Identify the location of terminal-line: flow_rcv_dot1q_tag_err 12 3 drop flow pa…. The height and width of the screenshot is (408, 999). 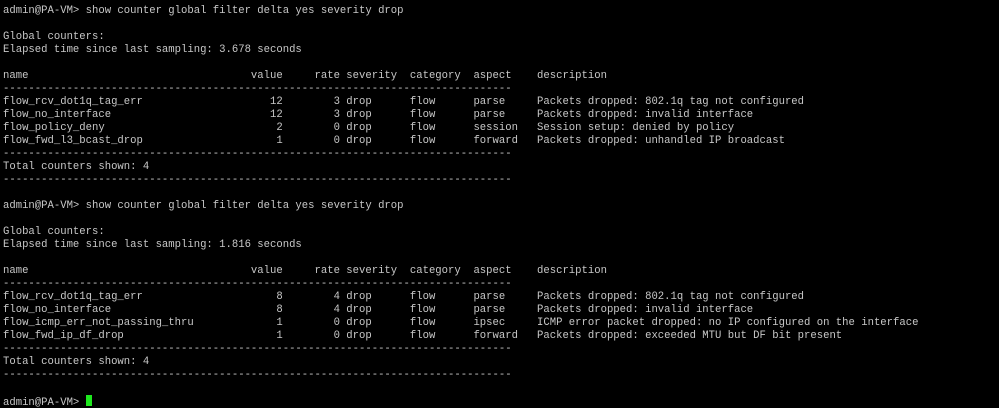
(404, 102).